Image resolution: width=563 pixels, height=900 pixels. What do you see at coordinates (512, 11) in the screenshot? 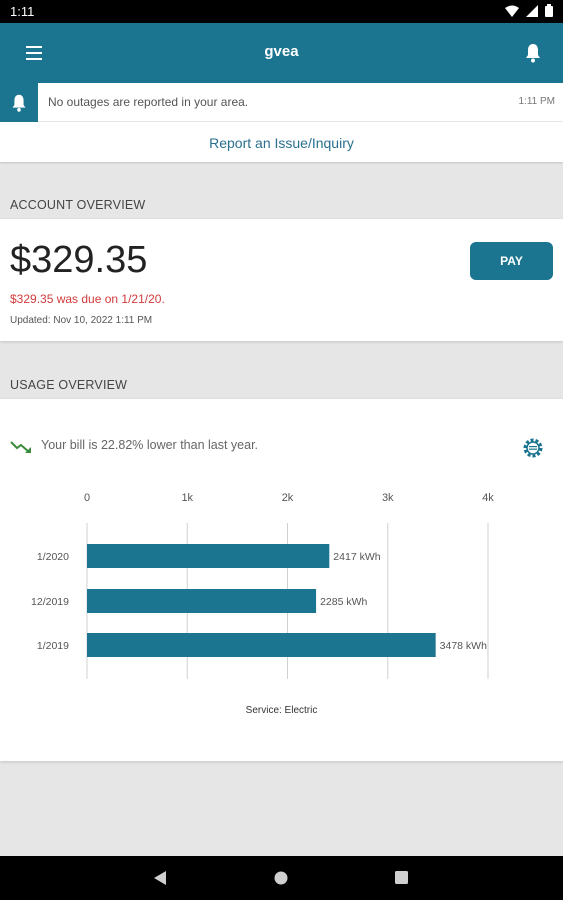
I see `wifi-icon` at bounding box center [512, 11].